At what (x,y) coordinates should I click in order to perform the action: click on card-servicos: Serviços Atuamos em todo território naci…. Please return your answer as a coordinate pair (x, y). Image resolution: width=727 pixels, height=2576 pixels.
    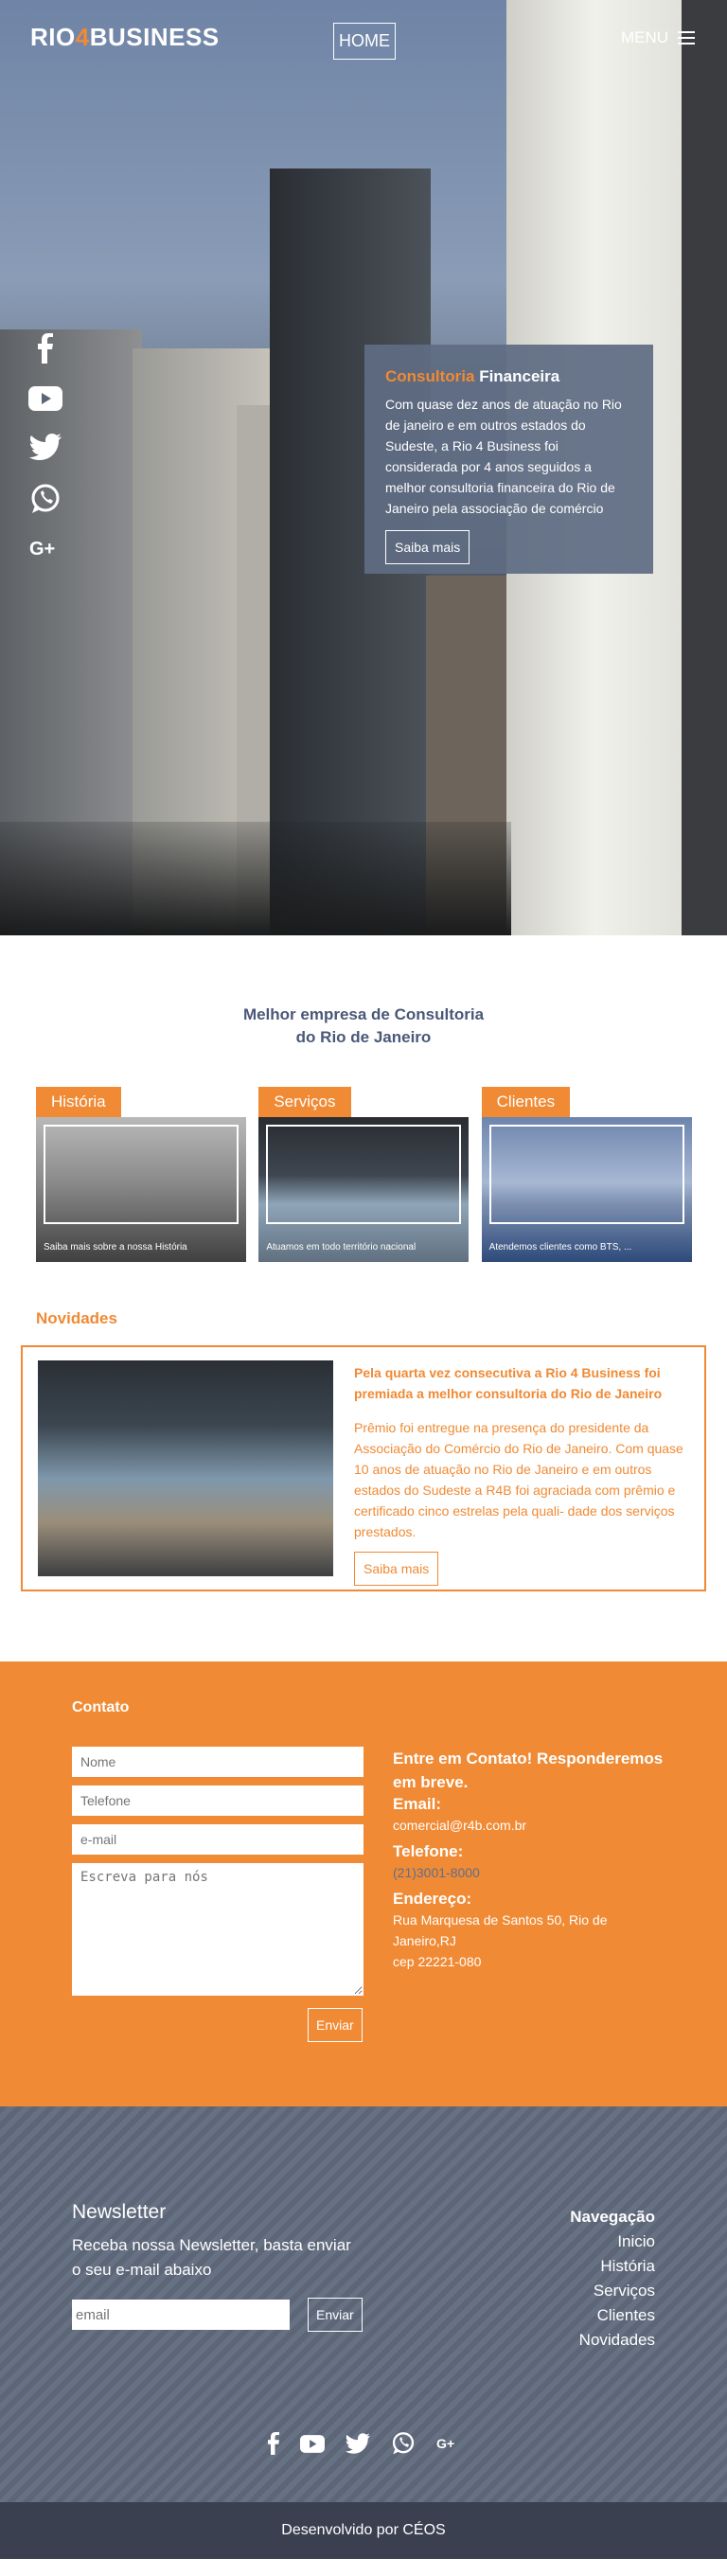
    Looking at the image, I should click on (364, 1174).